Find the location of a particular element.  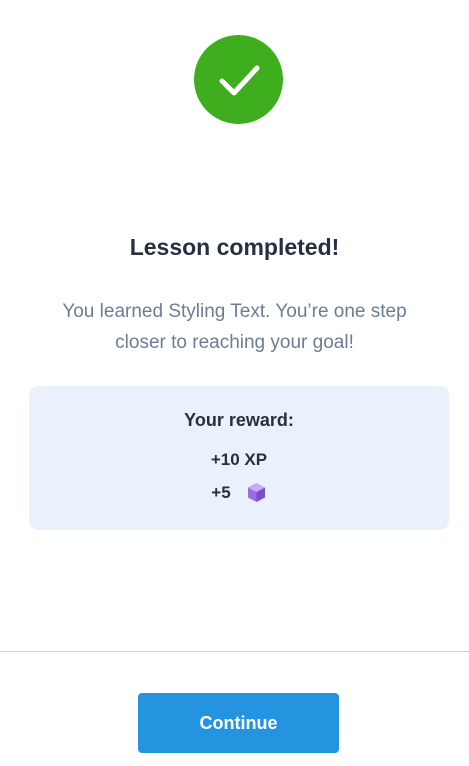

checkmark-icon is located at coordinates (239, 80).